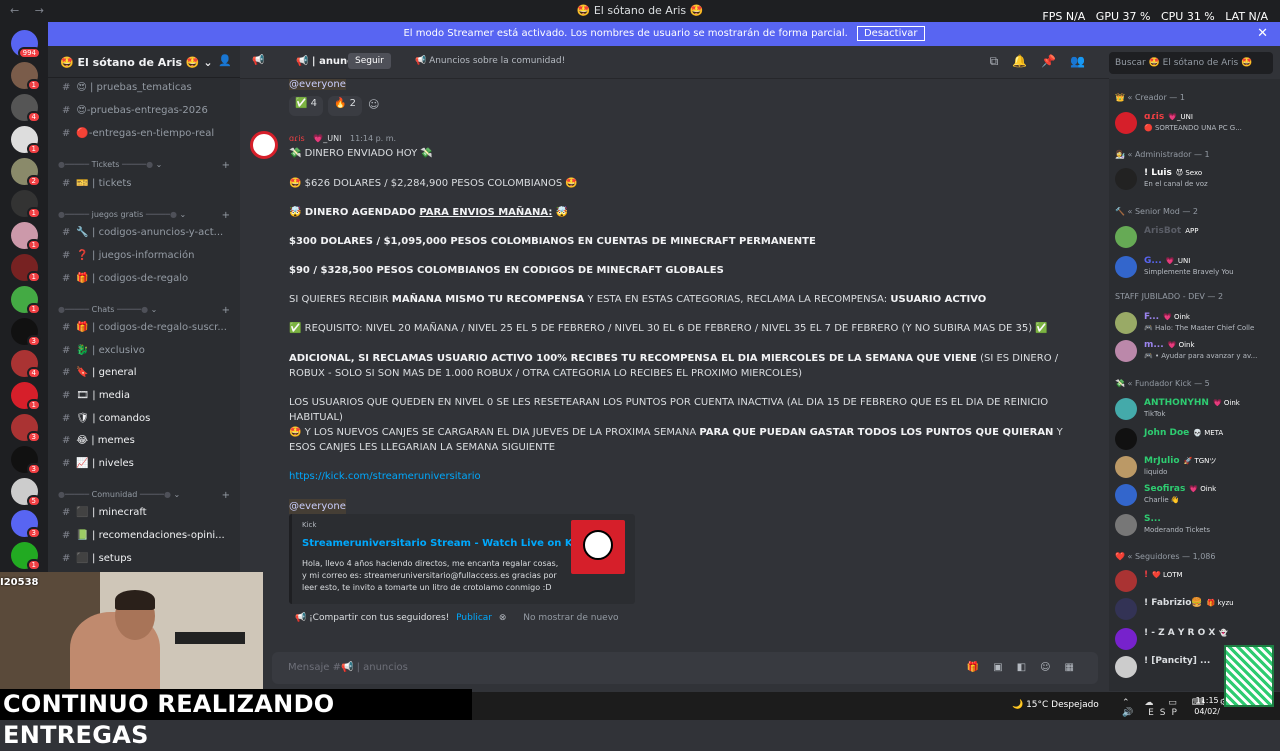  Describe the element at coordinates (1196, 609) in the screenshot. I see `member-item: ! Fabrizio🍔 🎁 kyzu` at that location.